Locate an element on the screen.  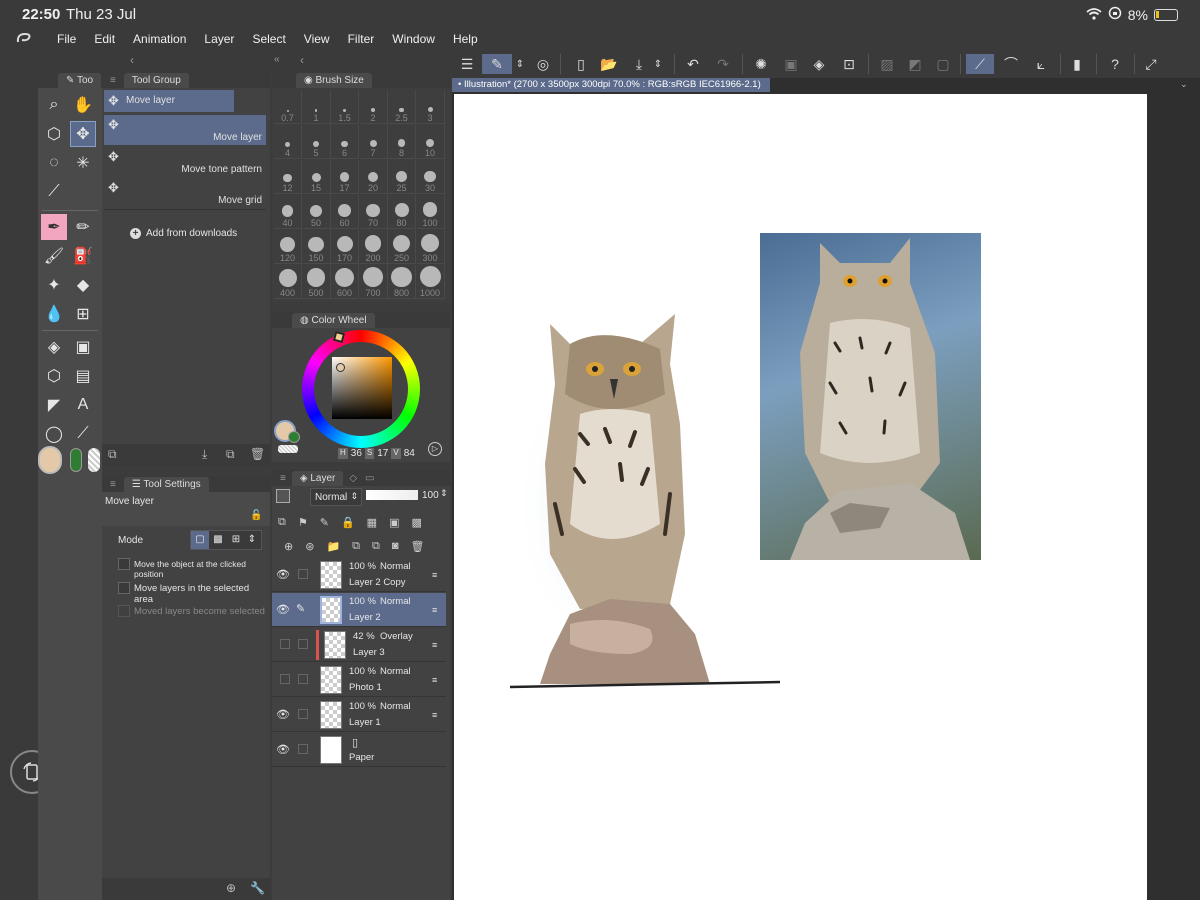
record-icon: ◎ is located at coordinates (543, 64).